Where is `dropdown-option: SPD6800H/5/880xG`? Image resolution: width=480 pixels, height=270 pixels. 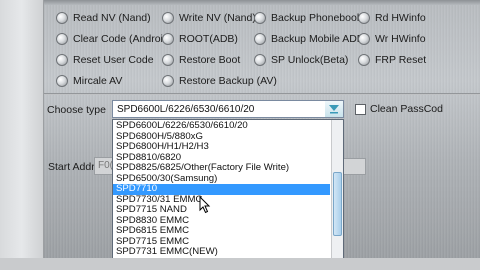
dropdown-option: SPD6800H/5/880xG is located at coordinates (221, 137).